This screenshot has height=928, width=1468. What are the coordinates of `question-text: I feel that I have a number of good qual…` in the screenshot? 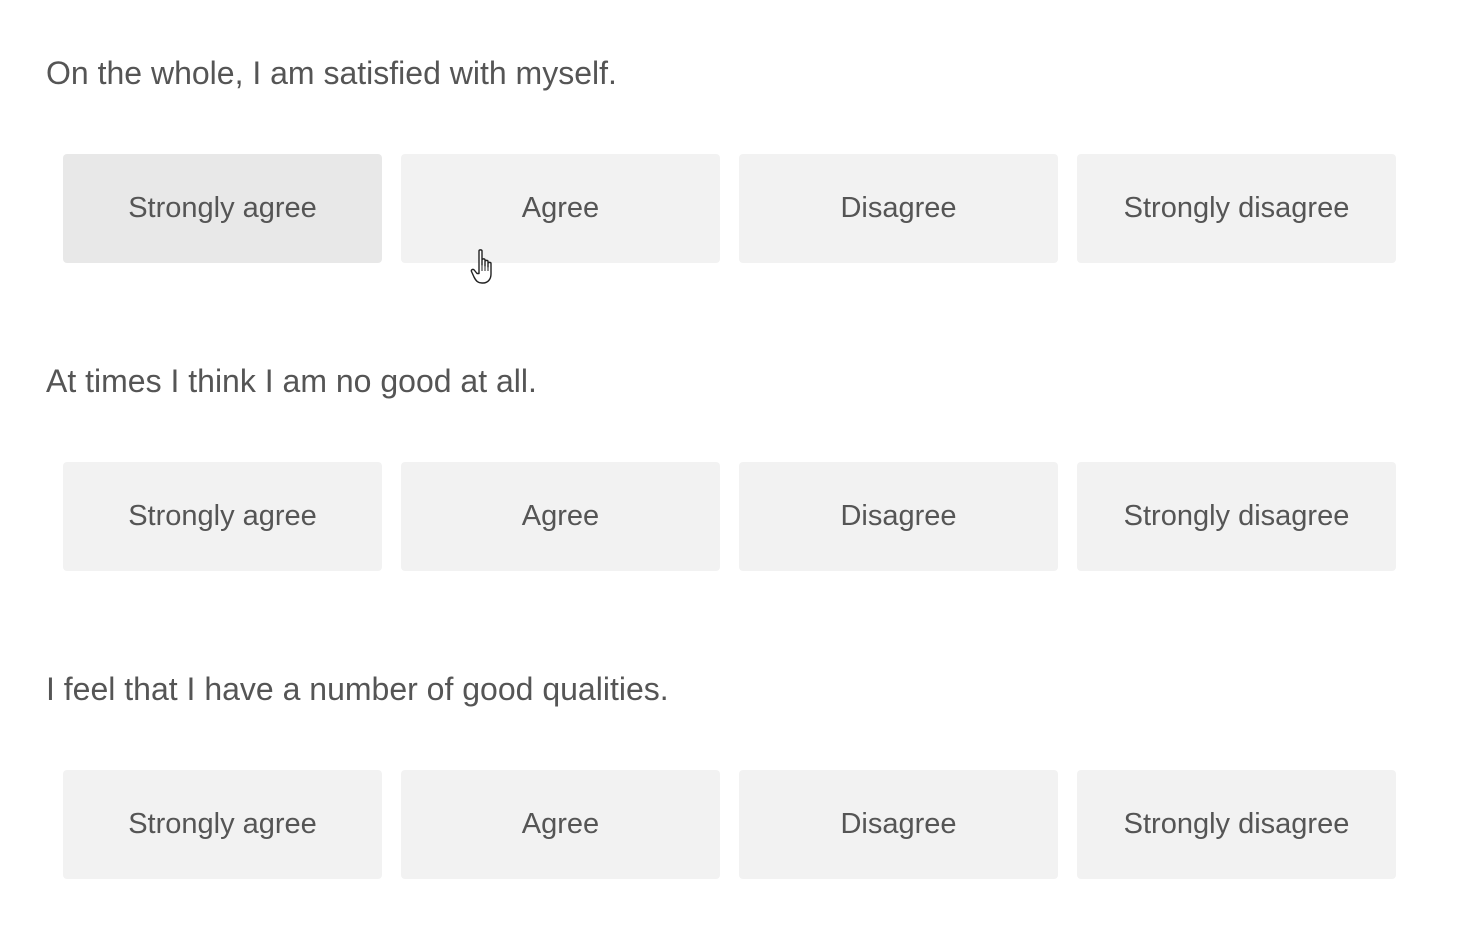 It's located at (357, 689).